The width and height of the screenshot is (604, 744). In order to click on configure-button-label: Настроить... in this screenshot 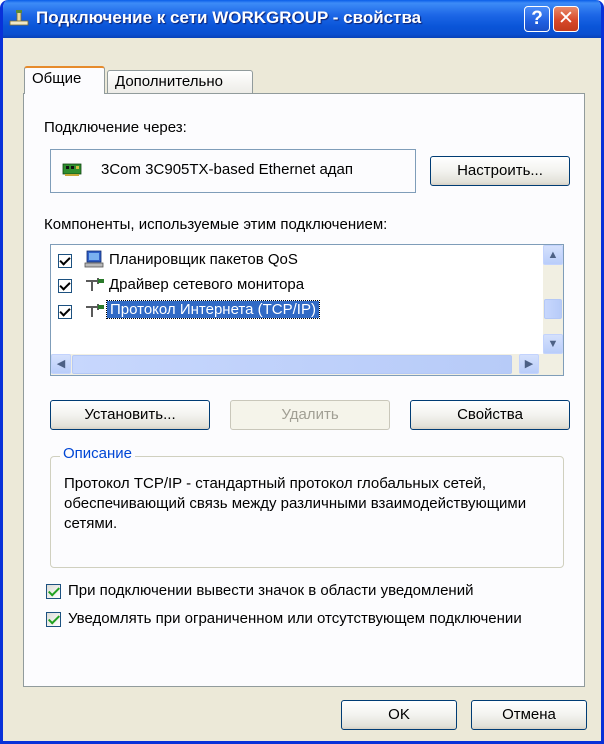, I will do `click(500, 170)`.